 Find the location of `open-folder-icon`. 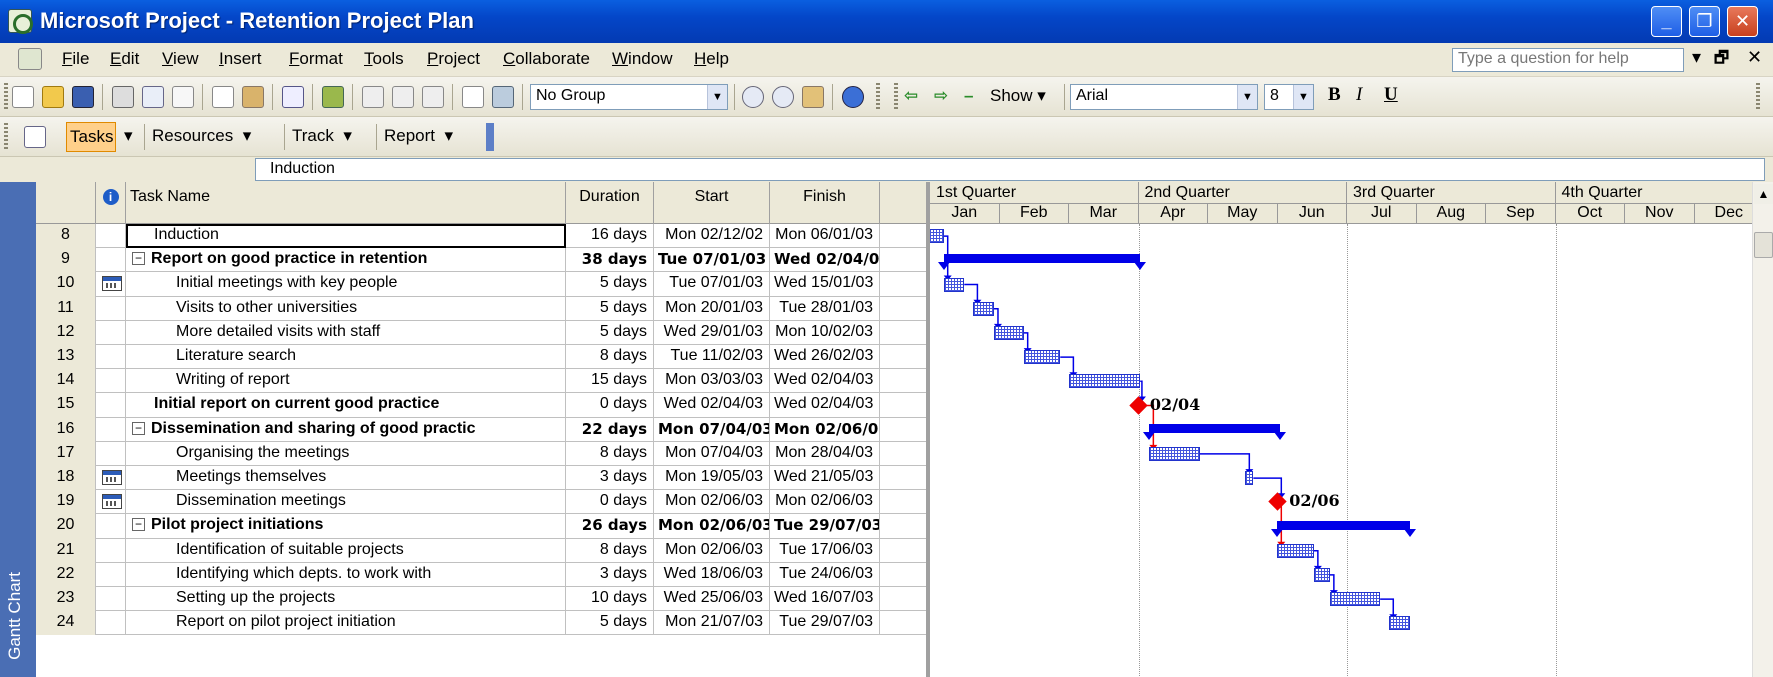

open-folder-icon is located at coordinates (53, 97).